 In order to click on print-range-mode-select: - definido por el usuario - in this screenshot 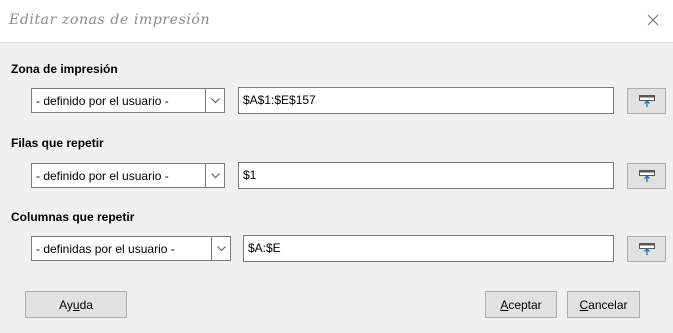, I will do `click(128, 100)`.